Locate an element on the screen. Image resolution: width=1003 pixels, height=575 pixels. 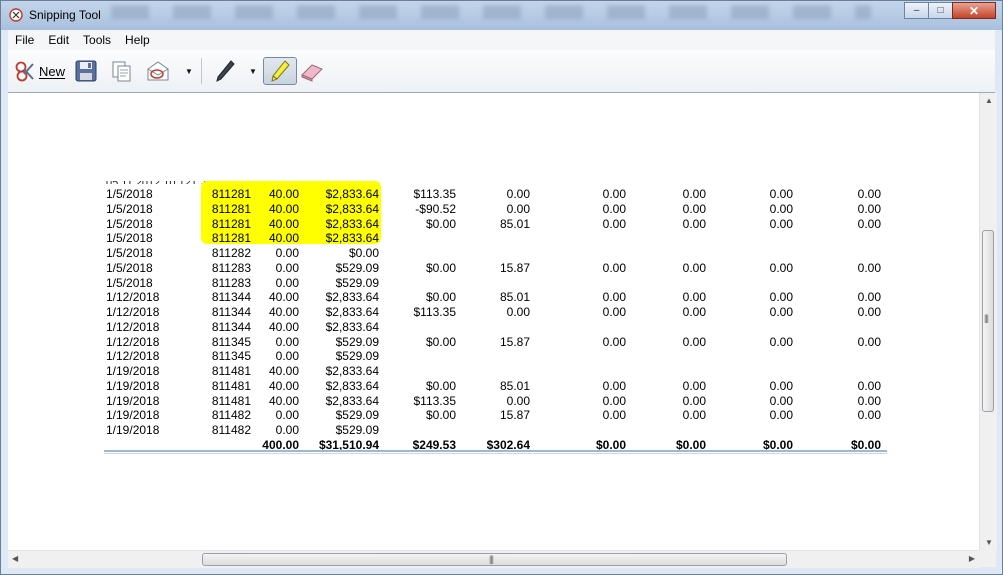
vertical-scroll-thumb: ||| is located at coordinates (988, 321).